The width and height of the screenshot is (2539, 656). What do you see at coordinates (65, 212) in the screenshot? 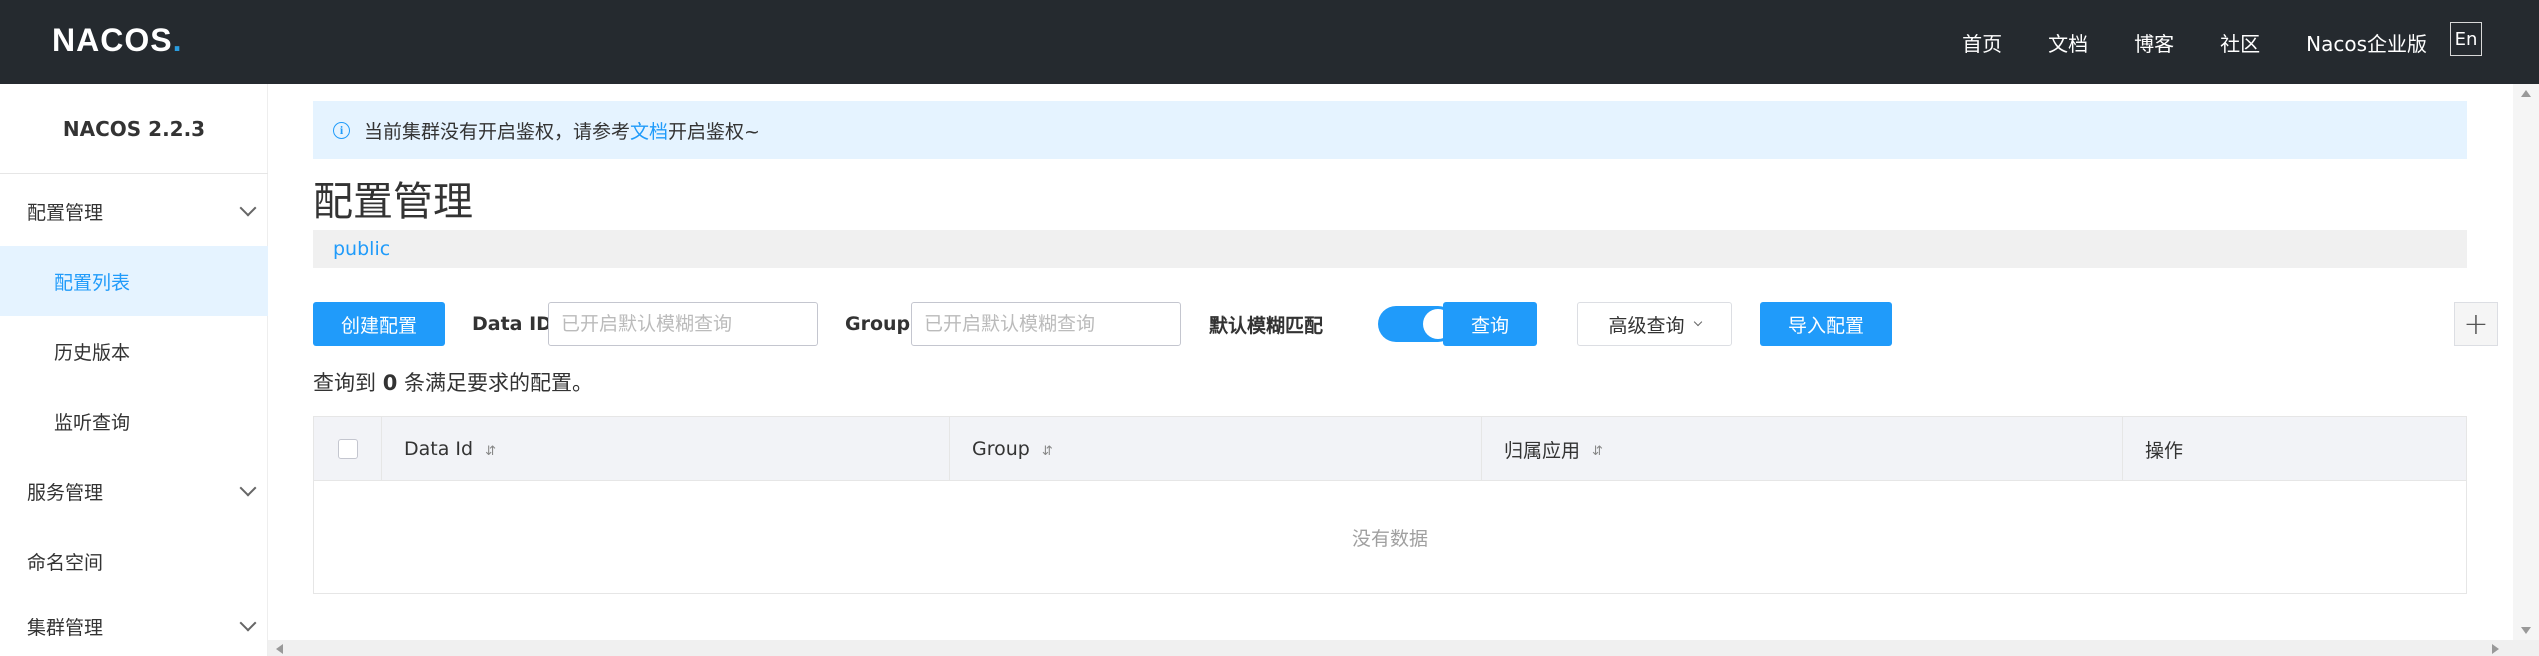
I see `sidebar-item-label: 配置管理` at bounding box center [65, 212].